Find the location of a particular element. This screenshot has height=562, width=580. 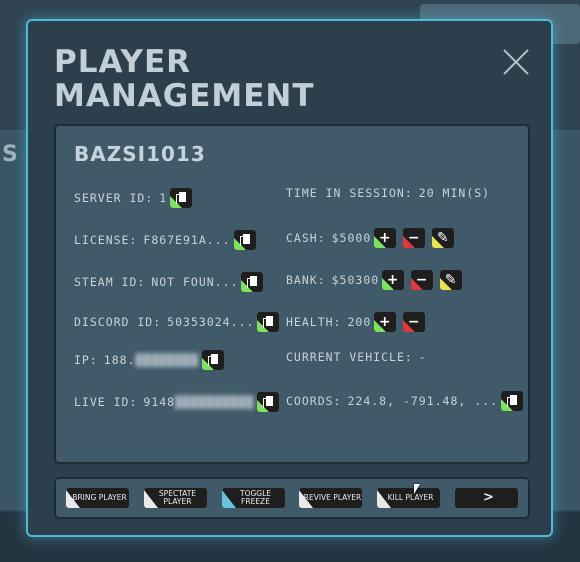

live-id-value: 9148 is located at coordinates (159, 402).